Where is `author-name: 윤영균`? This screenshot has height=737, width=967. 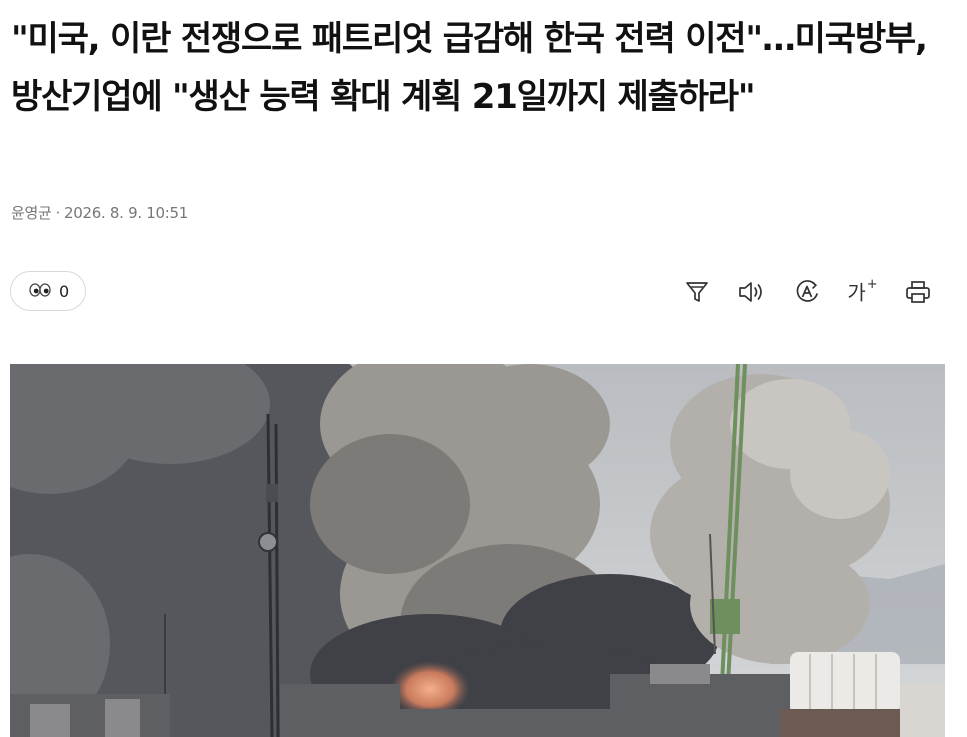
author-name: 윤영균 is located at coordinates (31, 213).